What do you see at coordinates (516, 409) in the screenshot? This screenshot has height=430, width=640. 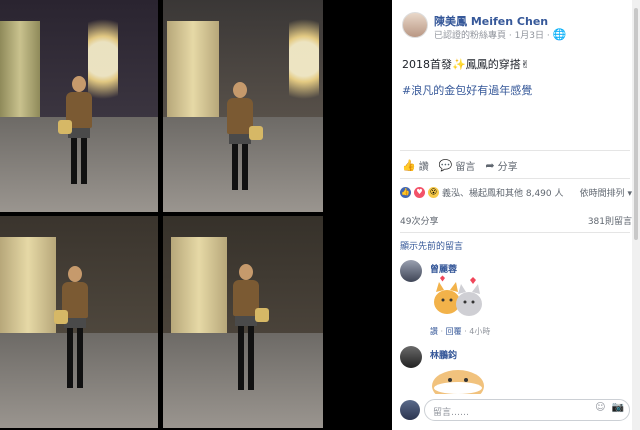 I see `comment-composer: 留言…… ☺ 📷` at bounding box center [516, 409].